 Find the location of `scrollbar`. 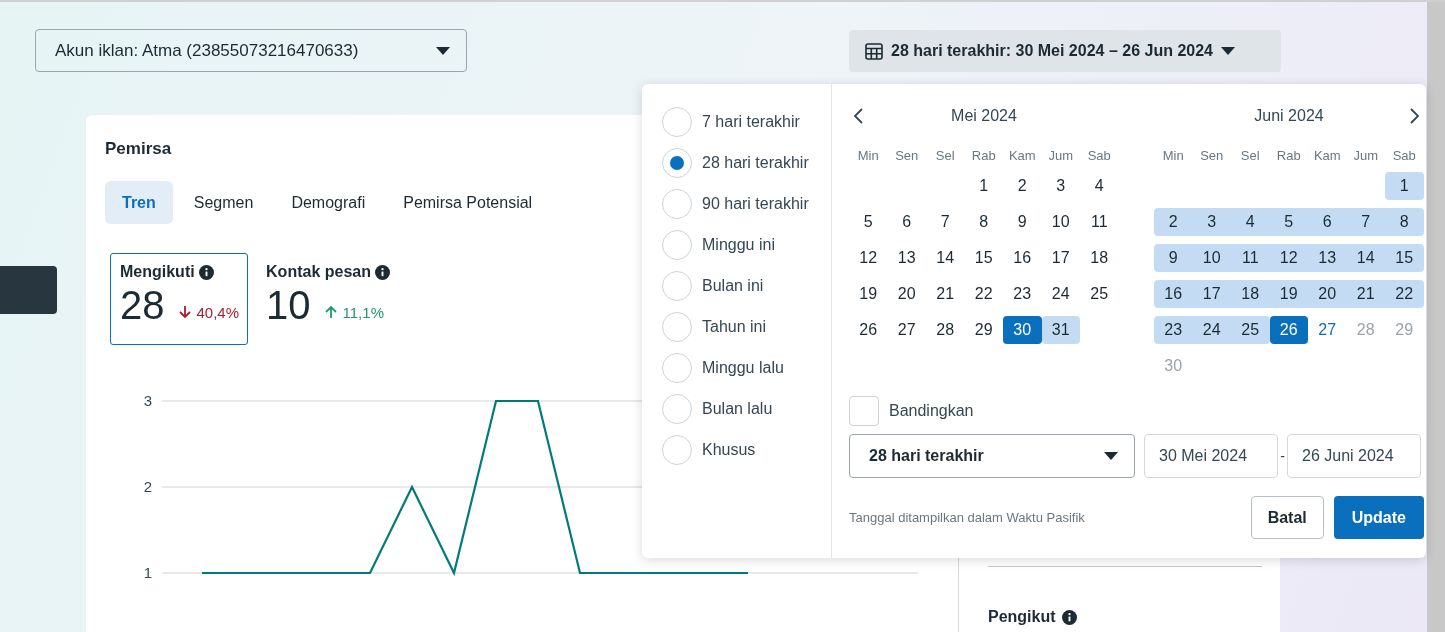

scrollbar is located at coordinates (1436, 317).